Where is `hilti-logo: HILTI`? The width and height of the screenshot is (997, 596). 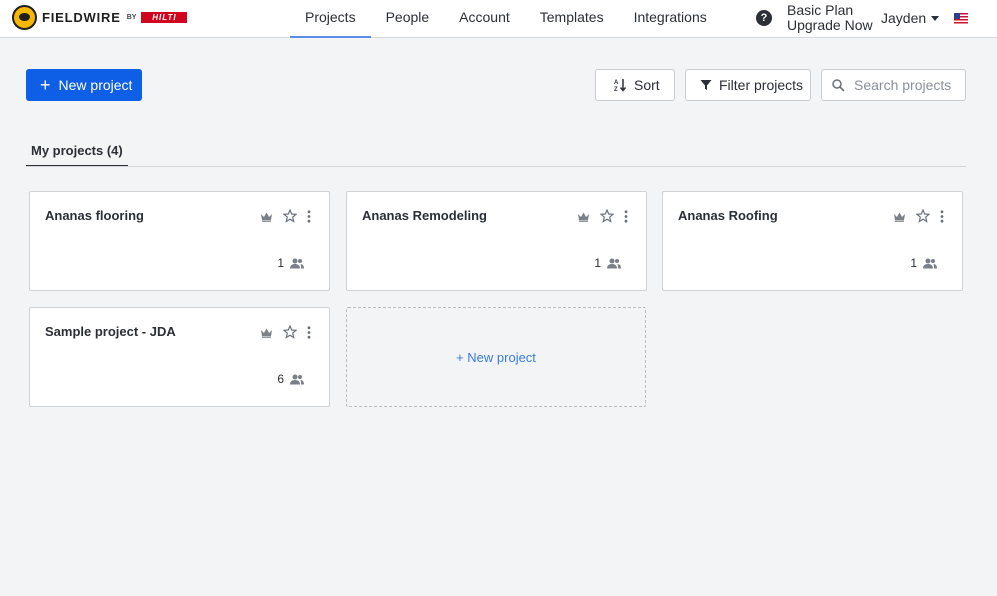 hilti-logo: HILTI is located at coordinates (164, 17).